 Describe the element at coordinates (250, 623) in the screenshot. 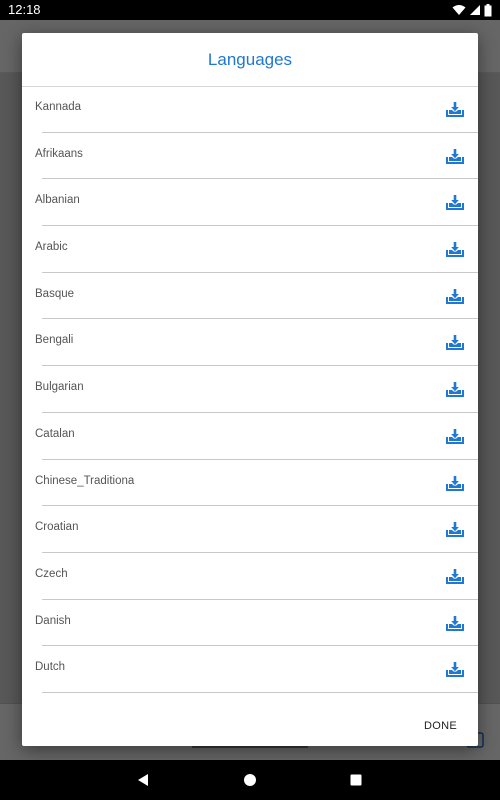

I see `language-row-danish: Danish` at that location.